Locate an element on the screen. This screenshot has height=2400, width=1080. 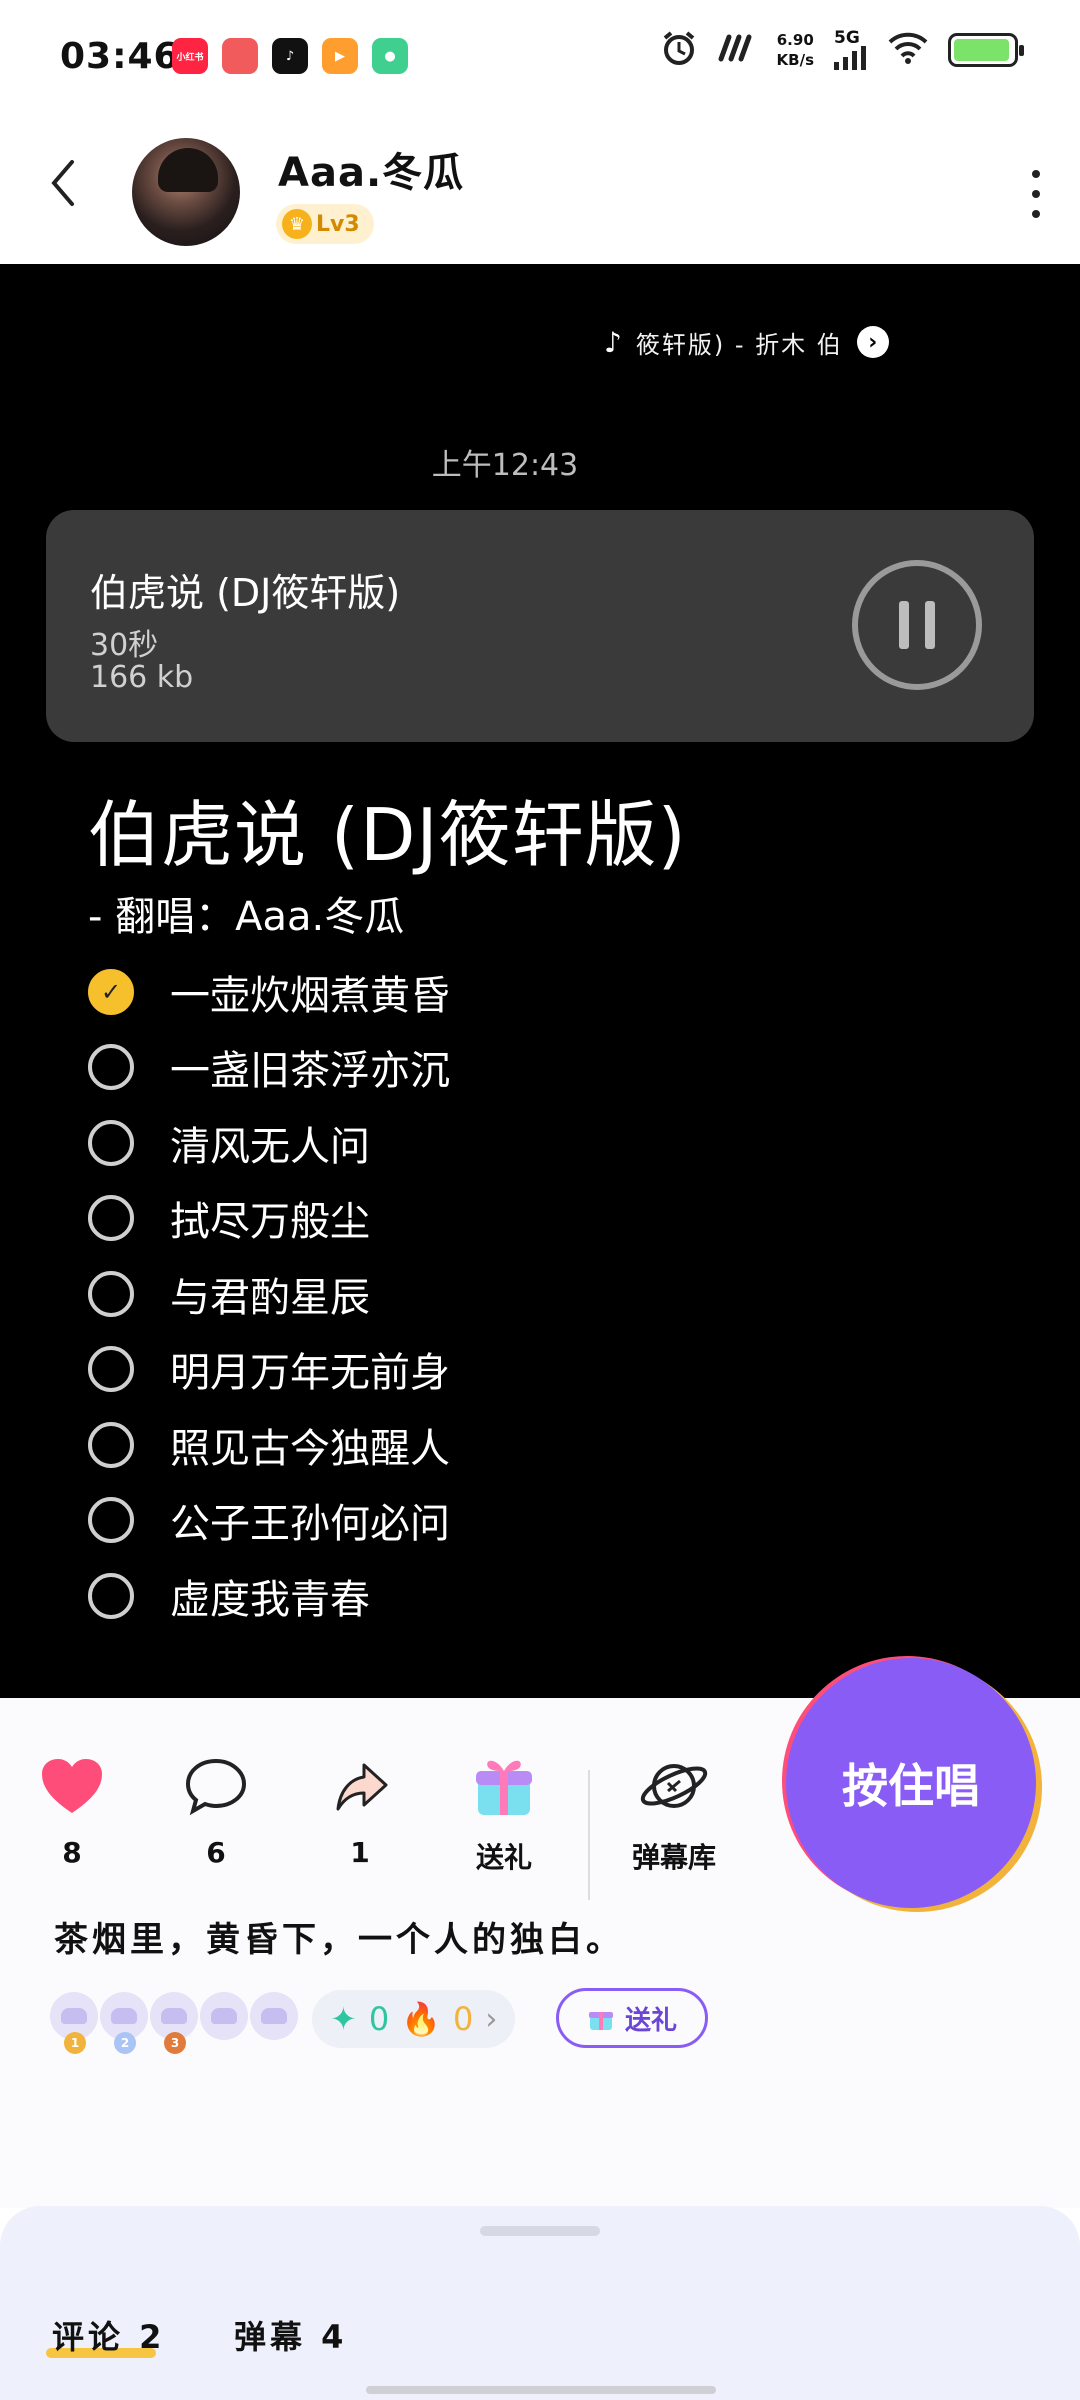
tab-comments: 评论 2 is located at coordinates (108, 2335).